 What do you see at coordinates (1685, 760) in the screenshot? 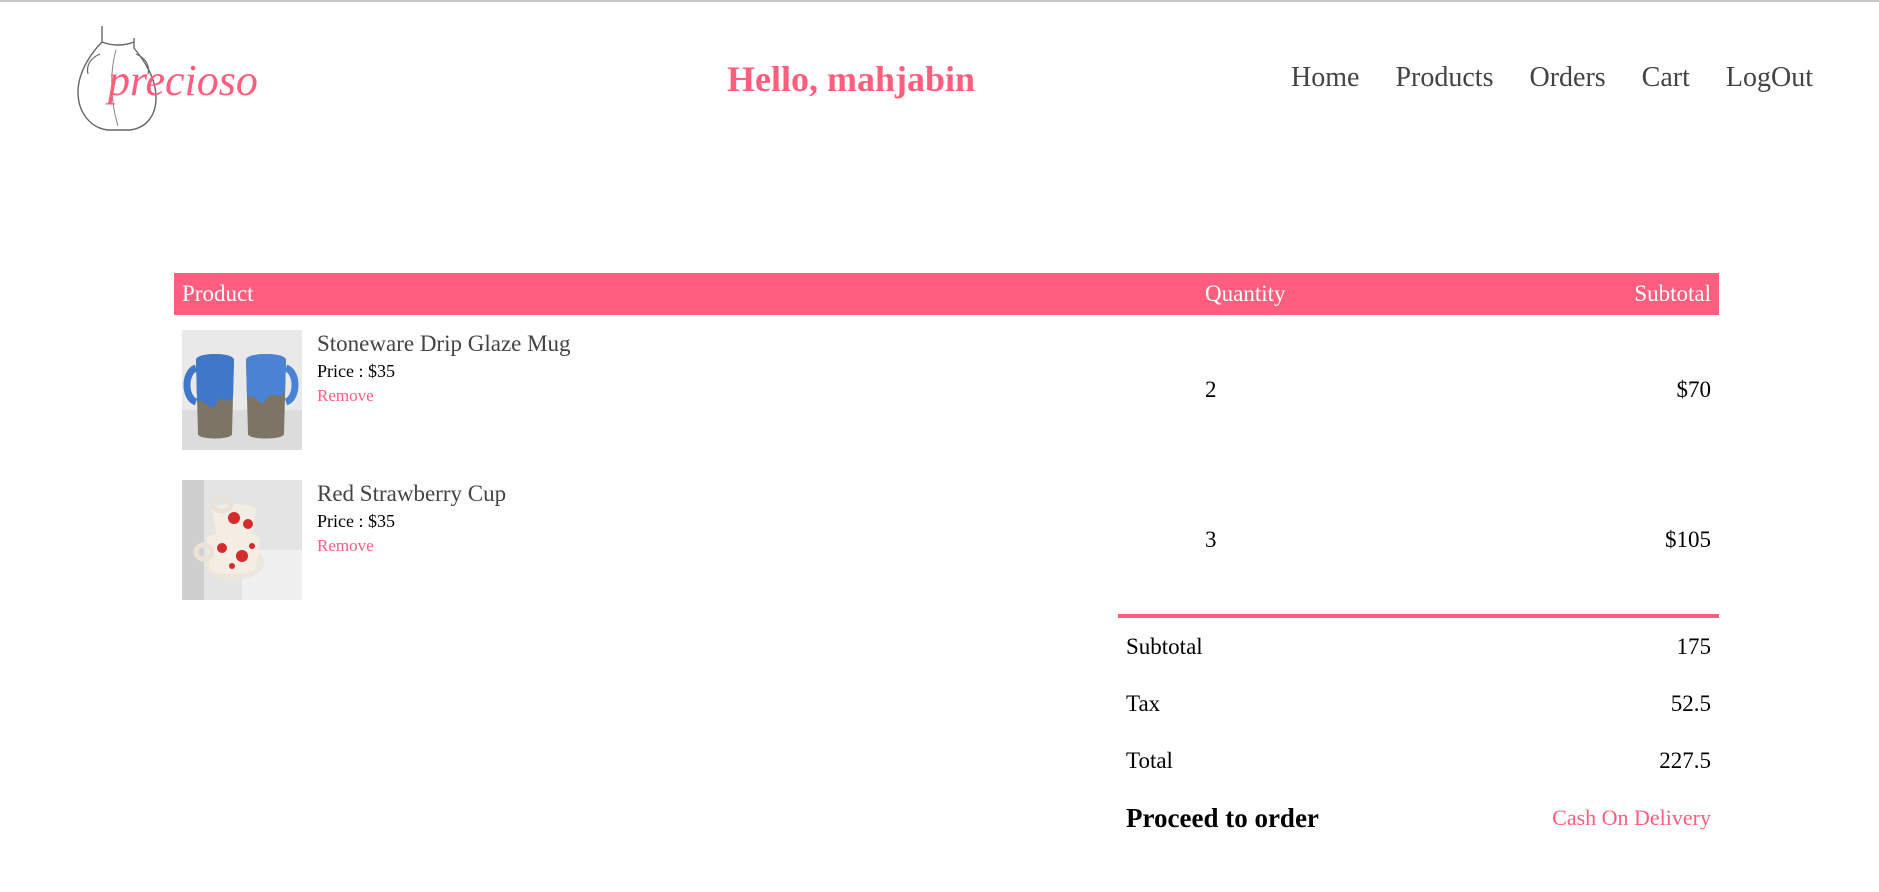
I see `total-value: 227.5` at bounding box center [1685, 760].